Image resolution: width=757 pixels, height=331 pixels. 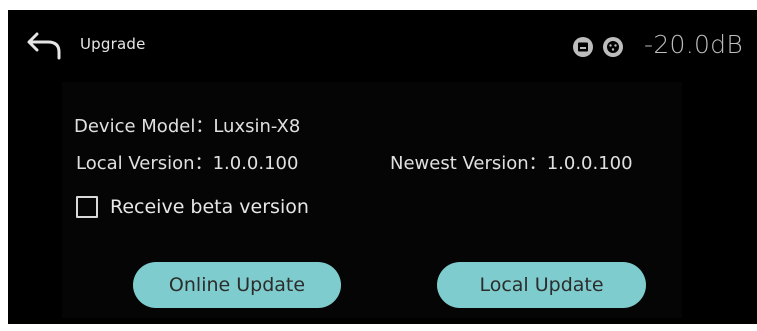 What do you see at coordinates (209, 207) in the screenshot?
I see `beta-label: Receive beta version` at bounding box center [209, 207].